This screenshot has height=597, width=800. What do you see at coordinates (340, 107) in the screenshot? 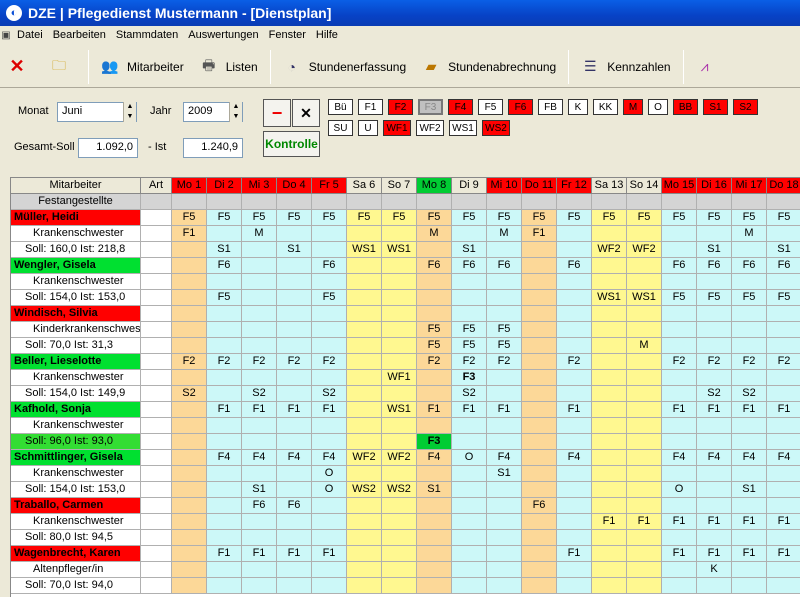
I see `shift-button-bü: Bü` at bounding box center [340, 107].